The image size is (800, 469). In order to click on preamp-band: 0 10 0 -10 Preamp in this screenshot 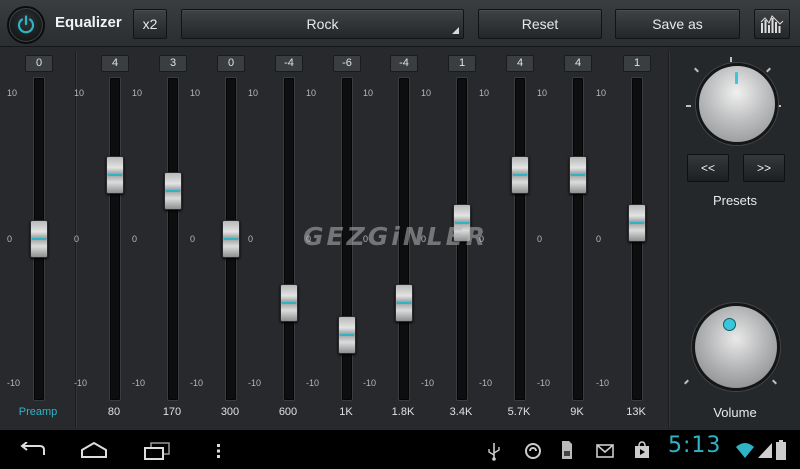, I will do `click(37, 238)`.